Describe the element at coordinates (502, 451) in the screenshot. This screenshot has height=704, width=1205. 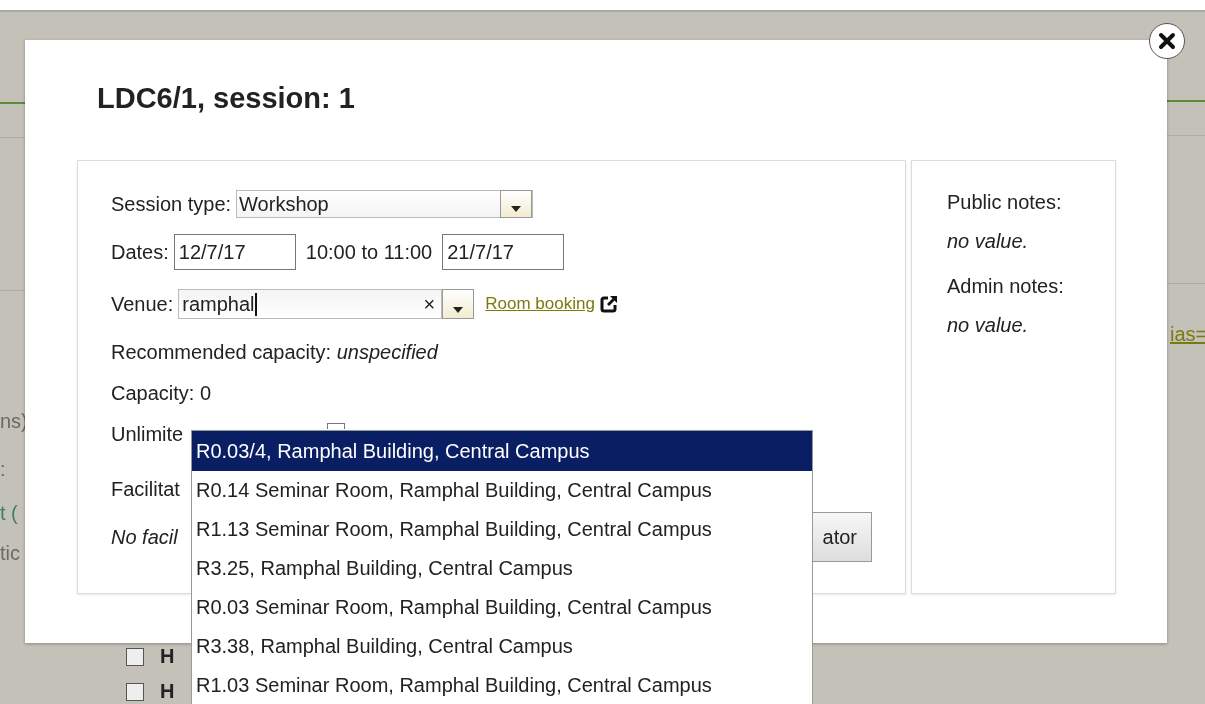
I see `venue-option: R0.03/4, Ramphal Building, Central Campus` at that location.